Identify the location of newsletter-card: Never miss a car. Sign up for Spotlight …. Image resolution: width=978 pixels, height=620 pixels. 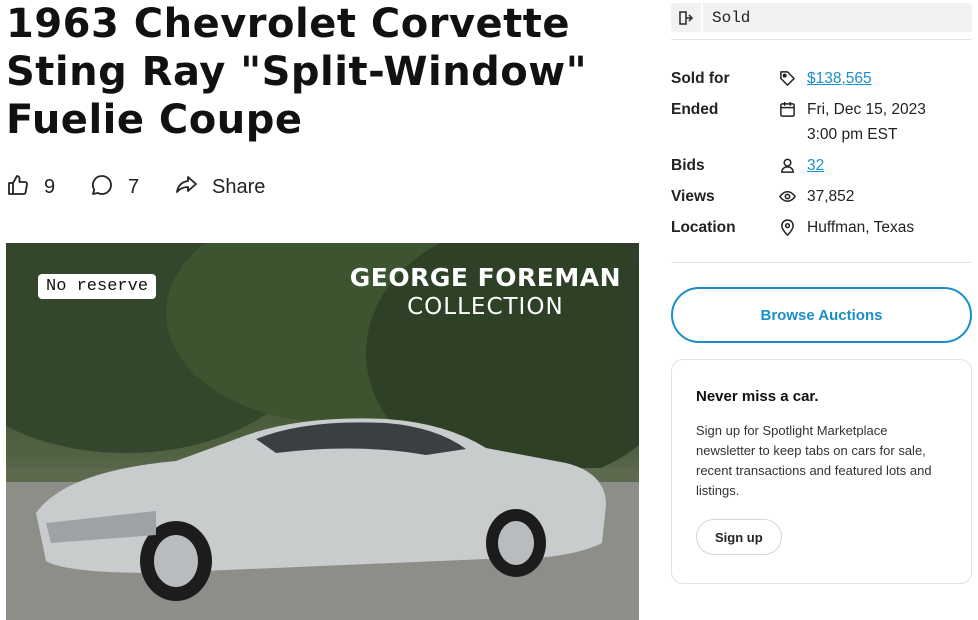
(821, 471).